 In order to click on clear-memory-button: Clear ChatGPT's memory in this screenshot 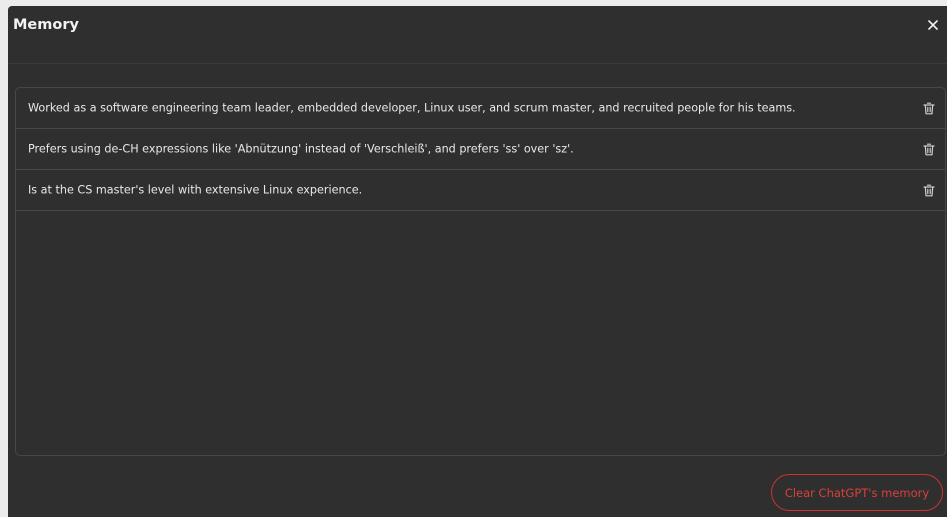, I will do `click(857, 492)`.